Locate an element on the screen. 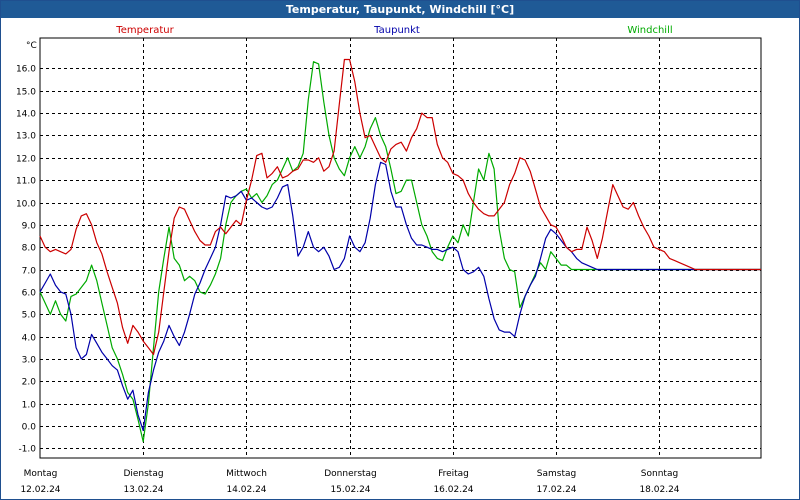 The image size is (800, 500). x-tick-day: Mittwoch is located at coordinates (246, 474).